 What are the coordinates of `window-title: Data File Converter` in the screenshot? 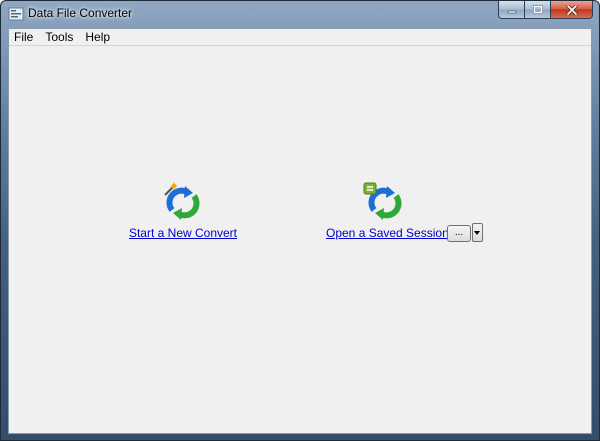 It's located at (80, 13).